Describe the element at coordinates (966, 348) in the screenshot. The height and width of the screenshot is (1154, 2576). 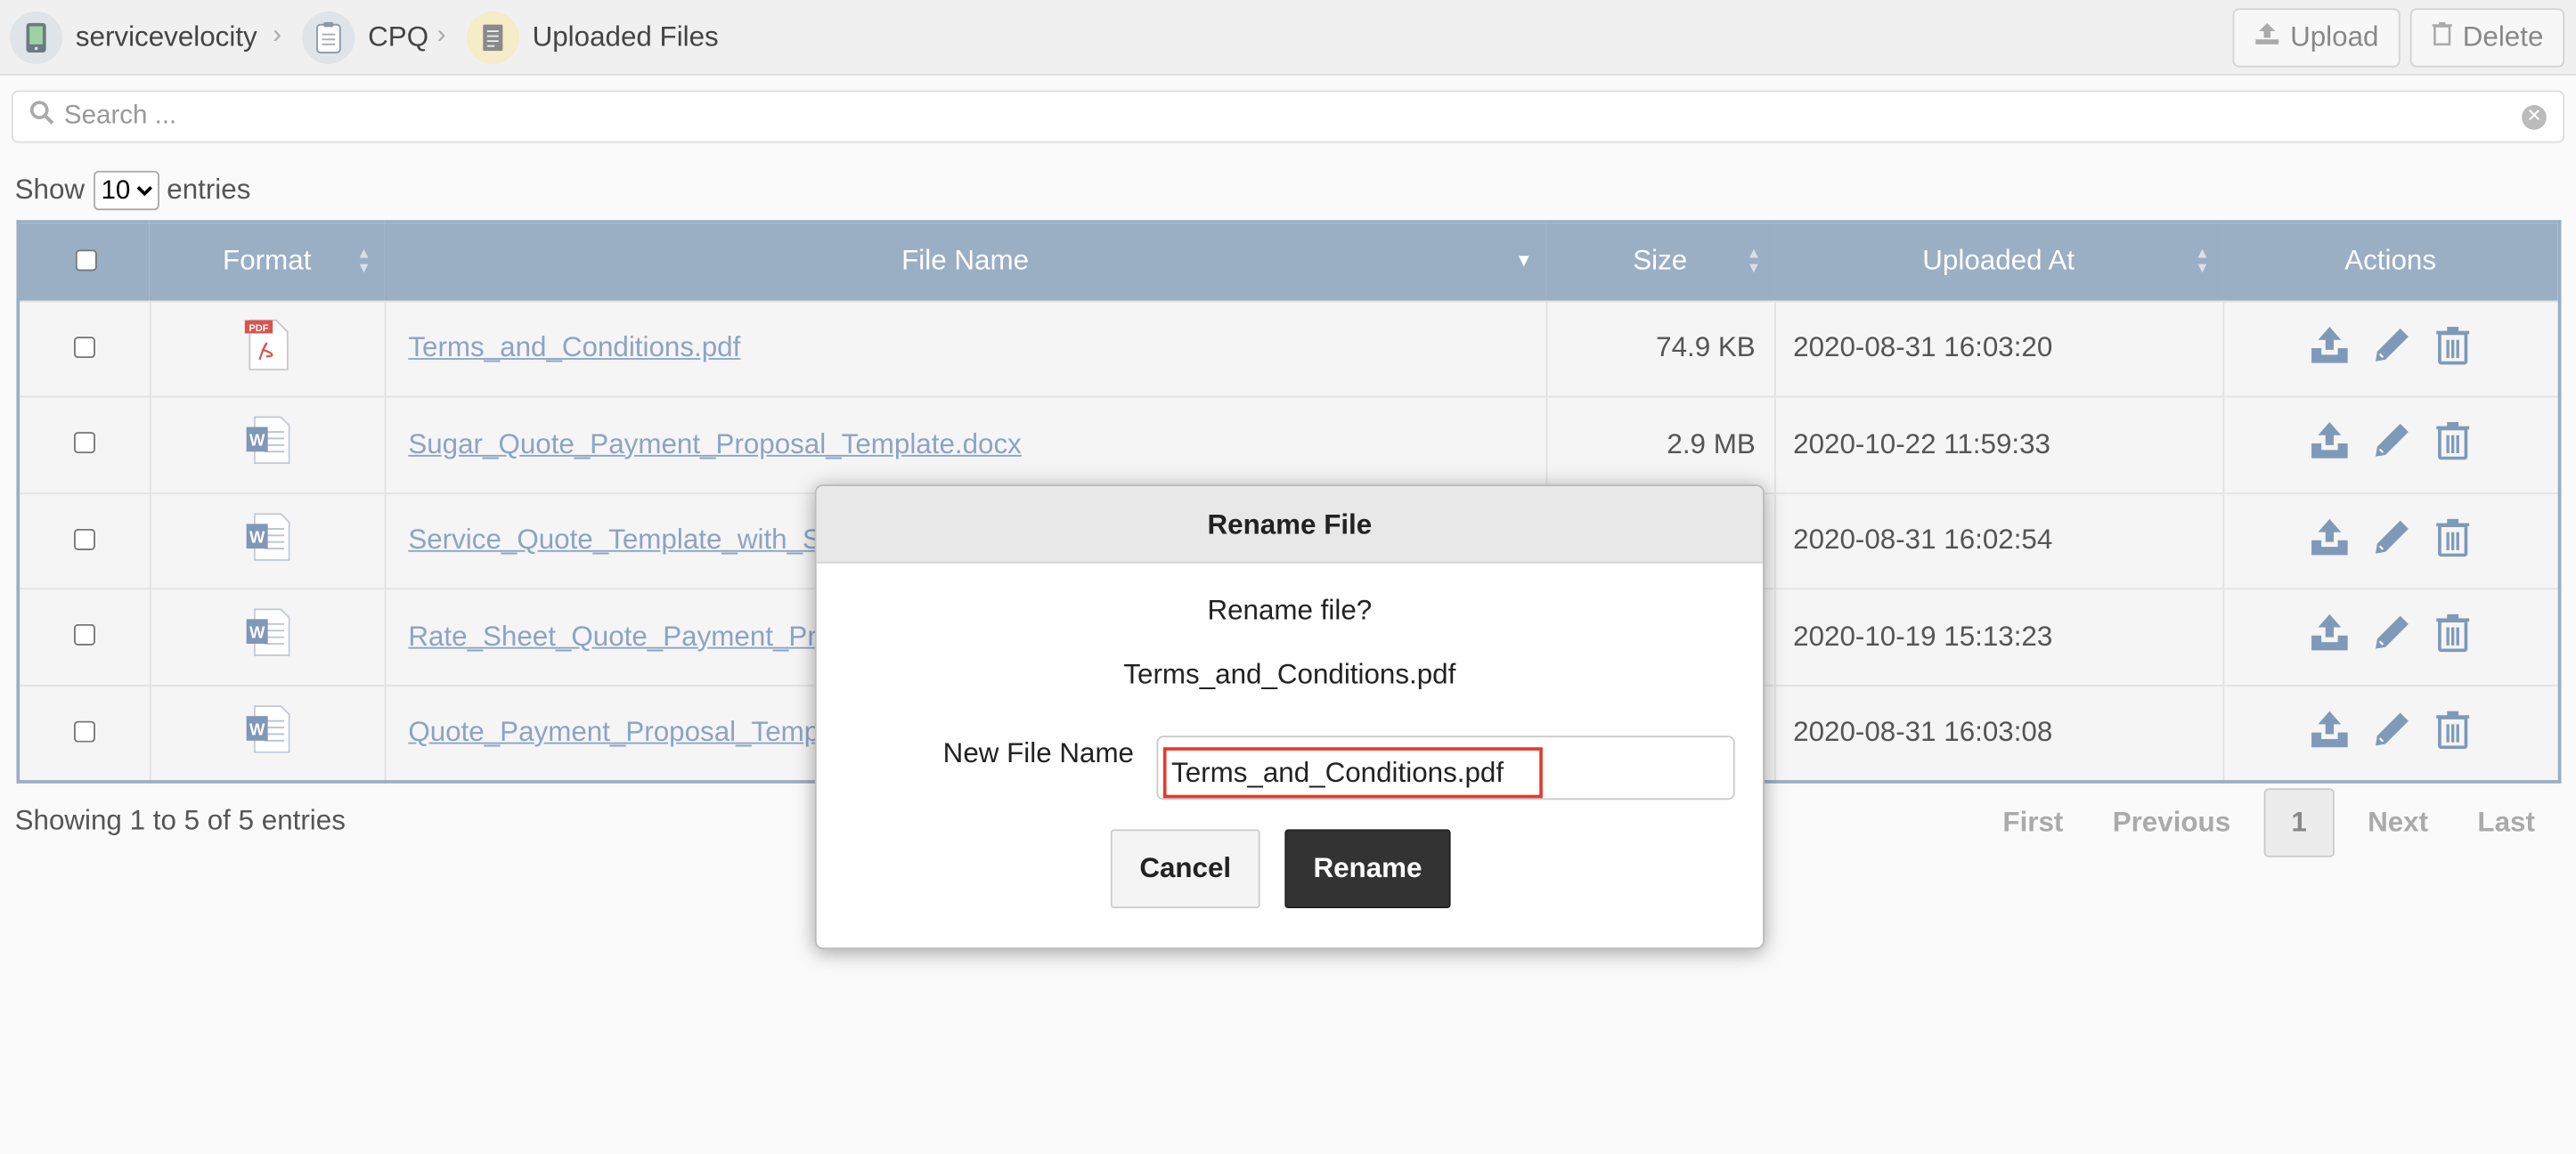
I see `file-name-cell: Terms_and_Conditions.pdf` at that location.